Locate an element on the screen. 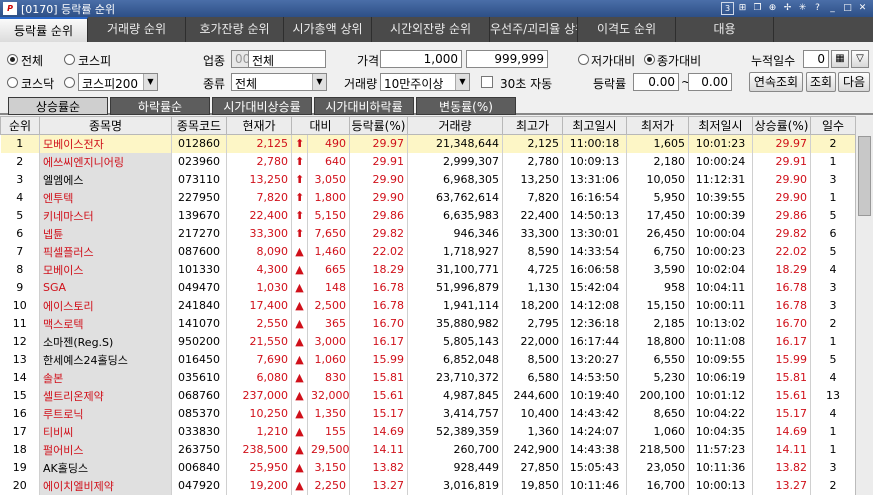  volume-cell: 3,016,819 is located at coordinates (455, 485).